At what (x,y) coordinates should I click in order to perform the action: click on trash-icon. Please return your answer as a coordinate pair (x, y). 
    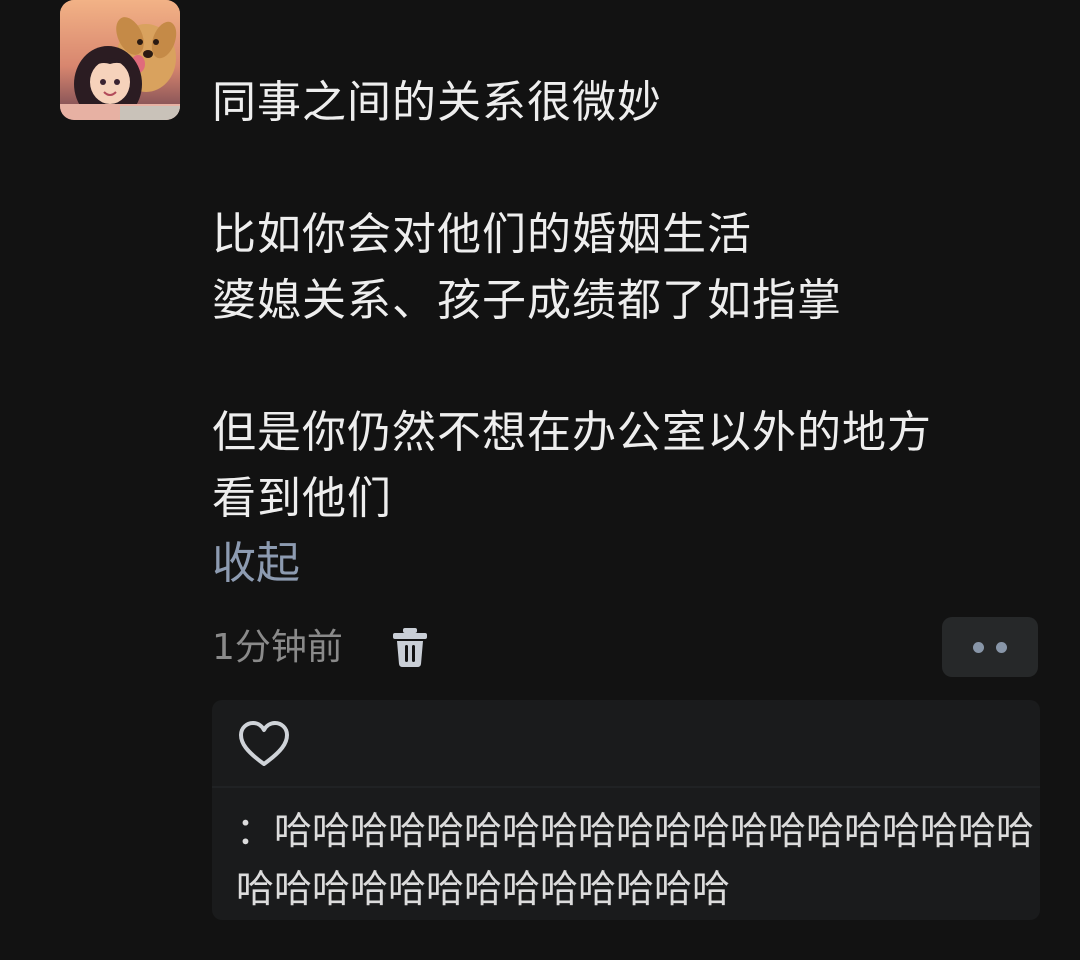
    Looking at the image, I should click on (410, 647).